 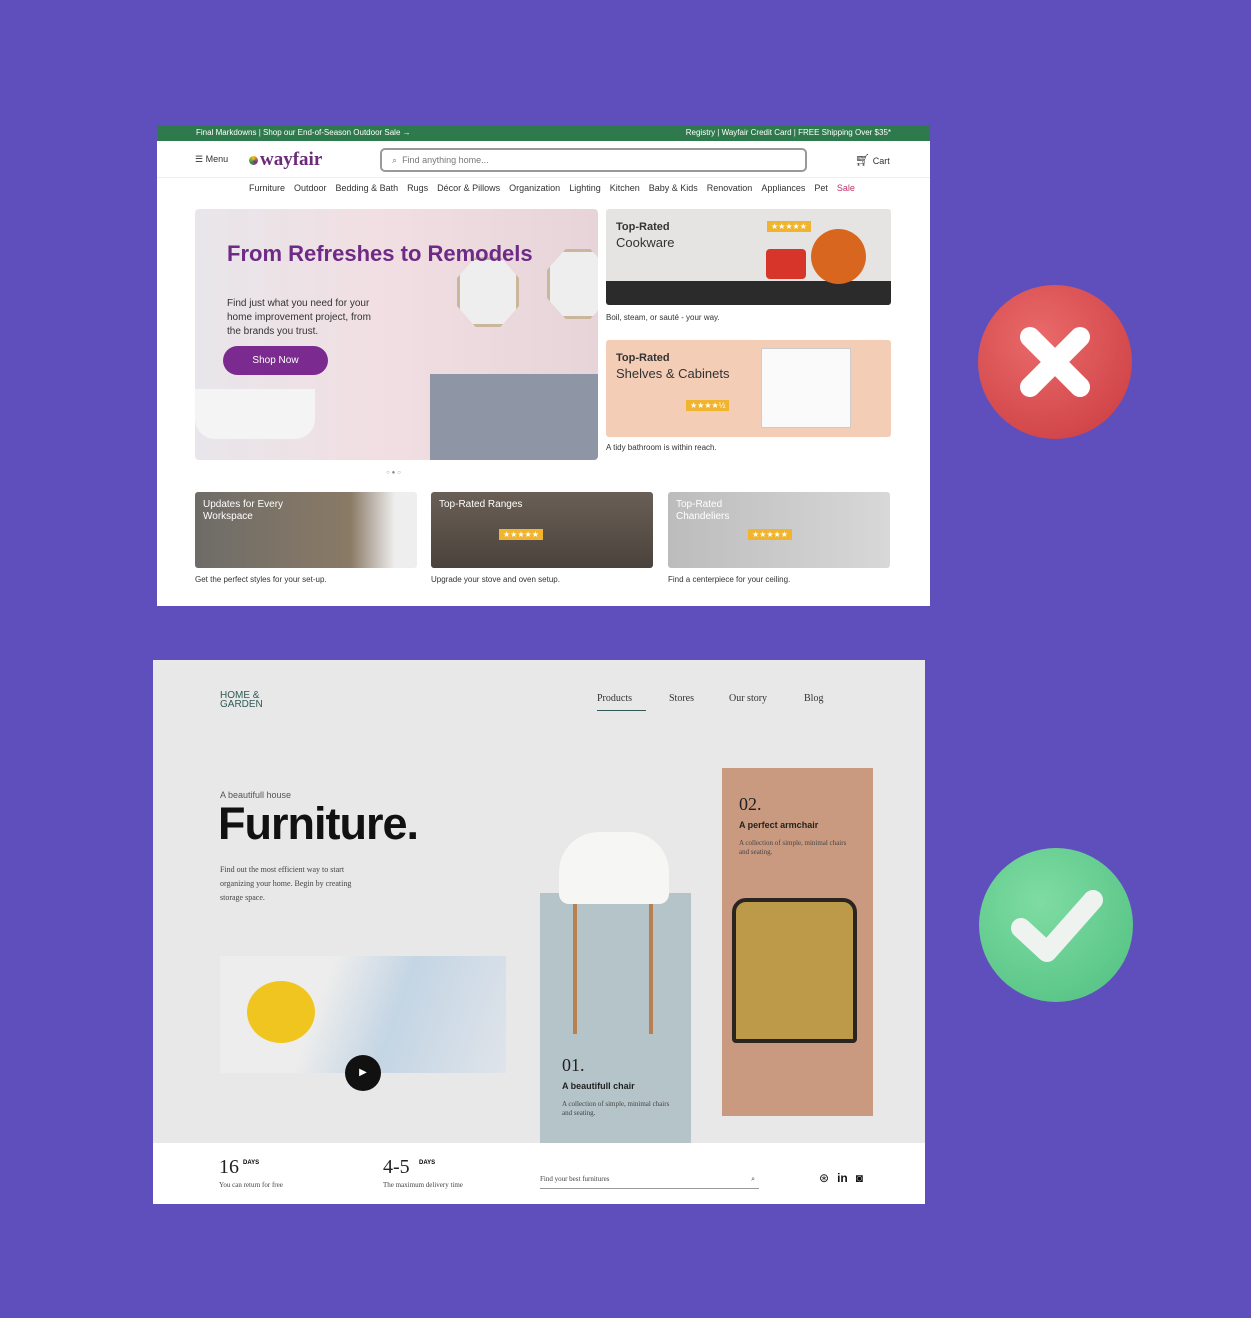 I want to click on product-number: 01., so click(x=573, y=1065).